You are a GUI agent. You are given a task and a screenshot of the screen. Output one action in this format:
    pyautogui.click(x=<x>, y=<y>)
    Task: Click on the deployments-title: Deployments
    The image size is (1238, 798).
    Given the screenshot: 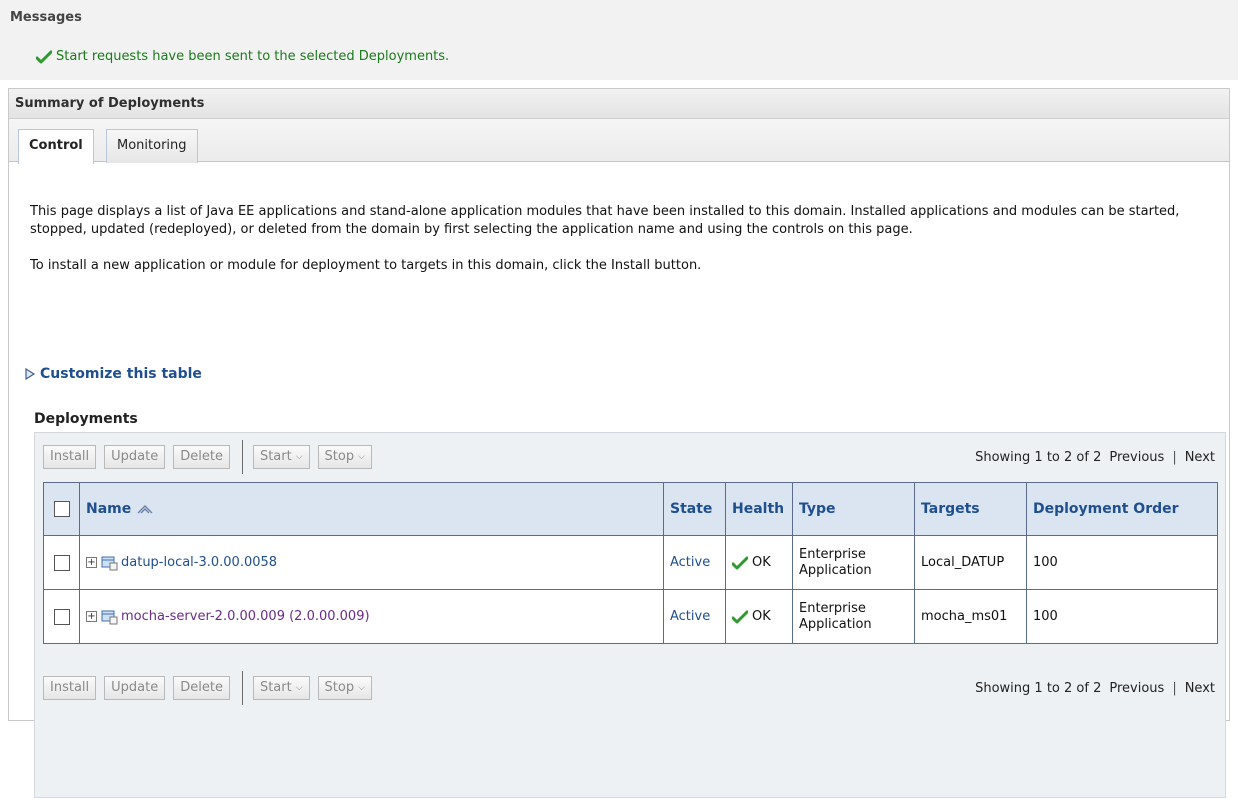 What is the action you would take?
    pyautogui.click(x=86, y=419)
    